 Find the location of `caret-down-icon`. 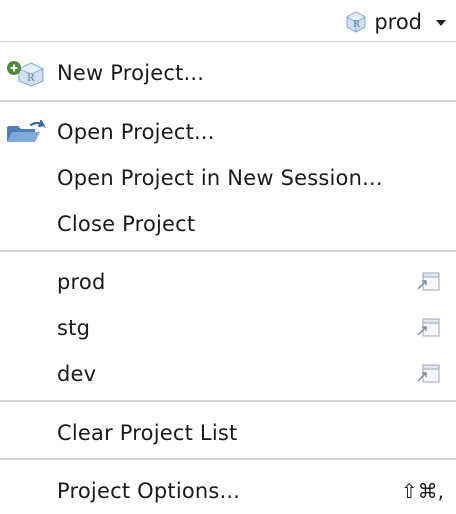

caret-down-icon is located at coordinates (441, 23).